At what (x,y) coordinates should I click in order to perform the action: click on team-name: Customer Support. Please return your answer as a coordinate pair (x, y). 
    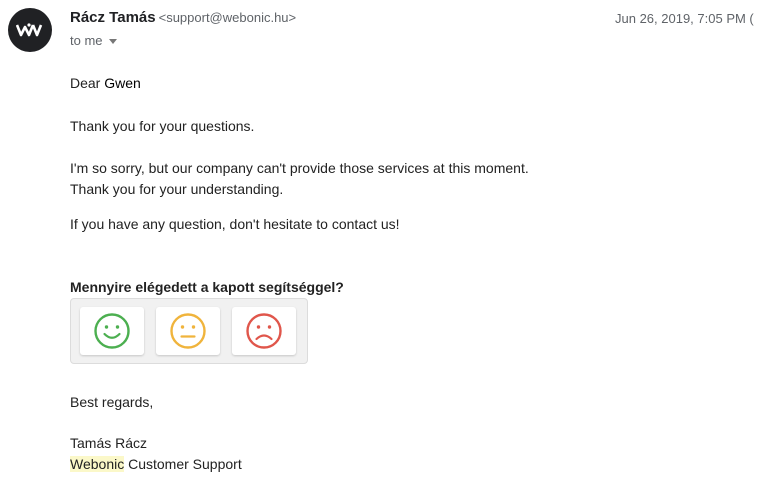
    Looking at the image, I should click on (185, 464).